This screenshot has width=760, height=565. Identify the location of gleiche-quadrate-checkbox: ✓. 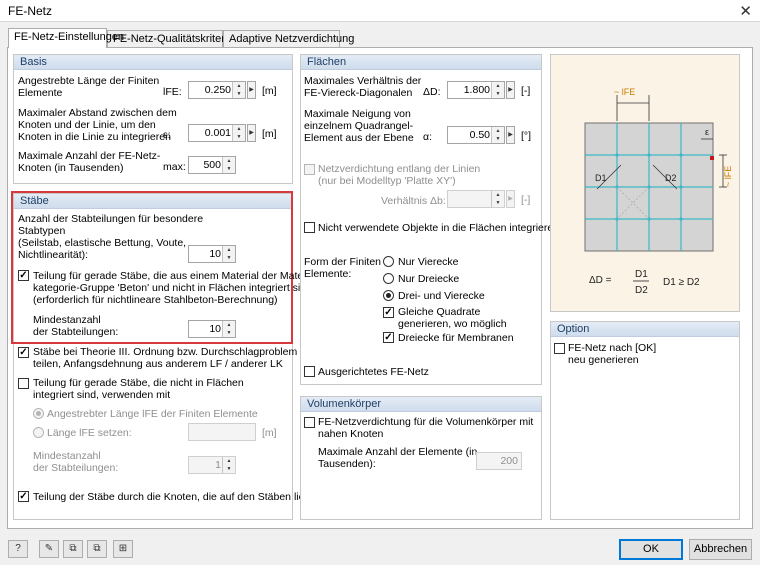
(388, 312).